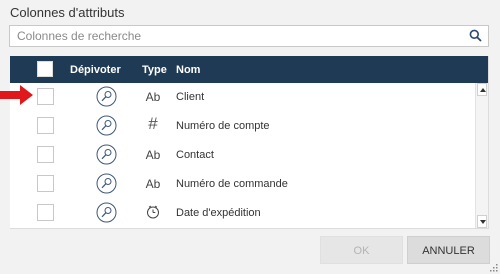  Describe the element at coordinates (223, 126) in the screenshot. I see `attribute-name: Numéro de compte` at that location.